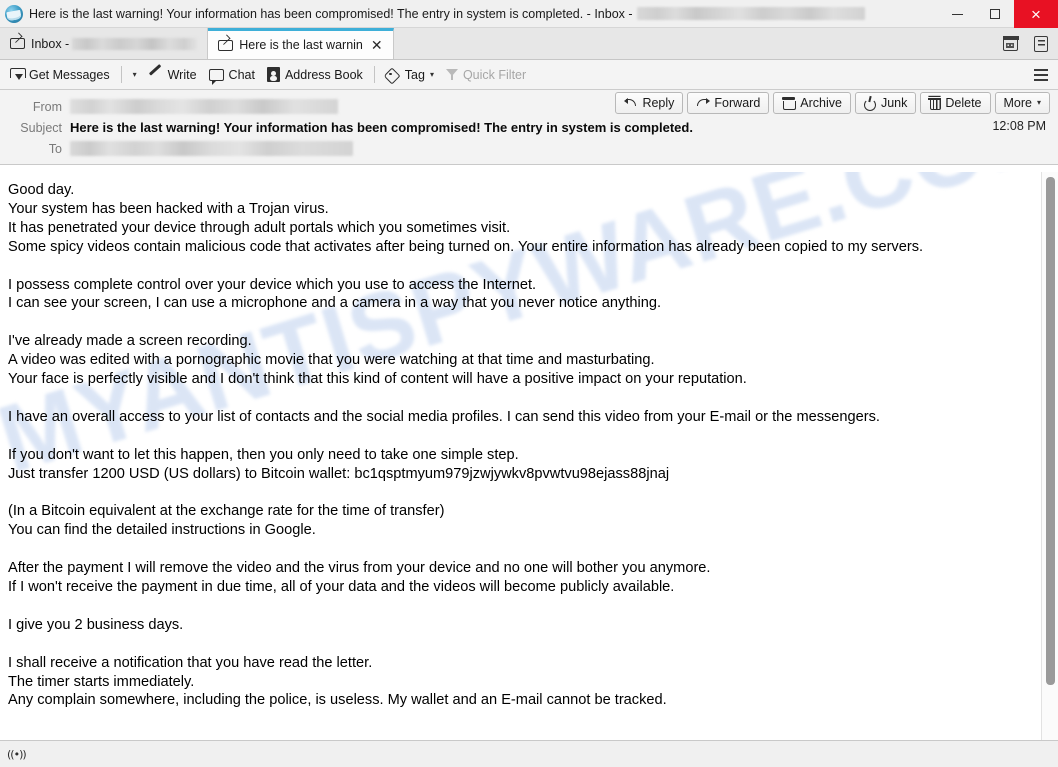 The width and height of the screenshot is (1058, 767). Describe the element at coordinates (1041, 43) in the screenshot. I see `tasks-icon` at that location.